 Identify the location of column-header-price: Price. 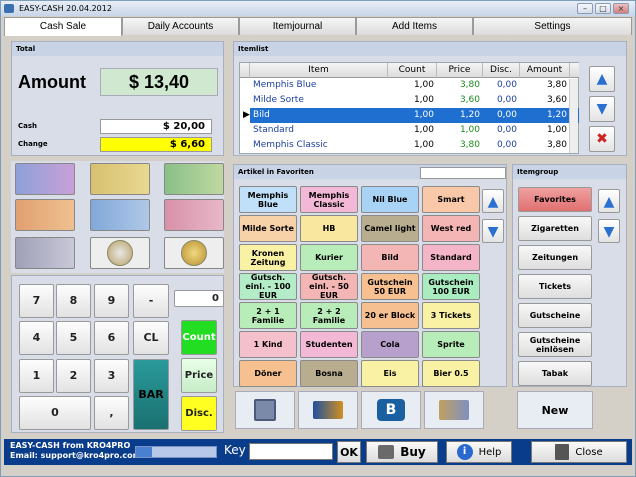
(460, 70).